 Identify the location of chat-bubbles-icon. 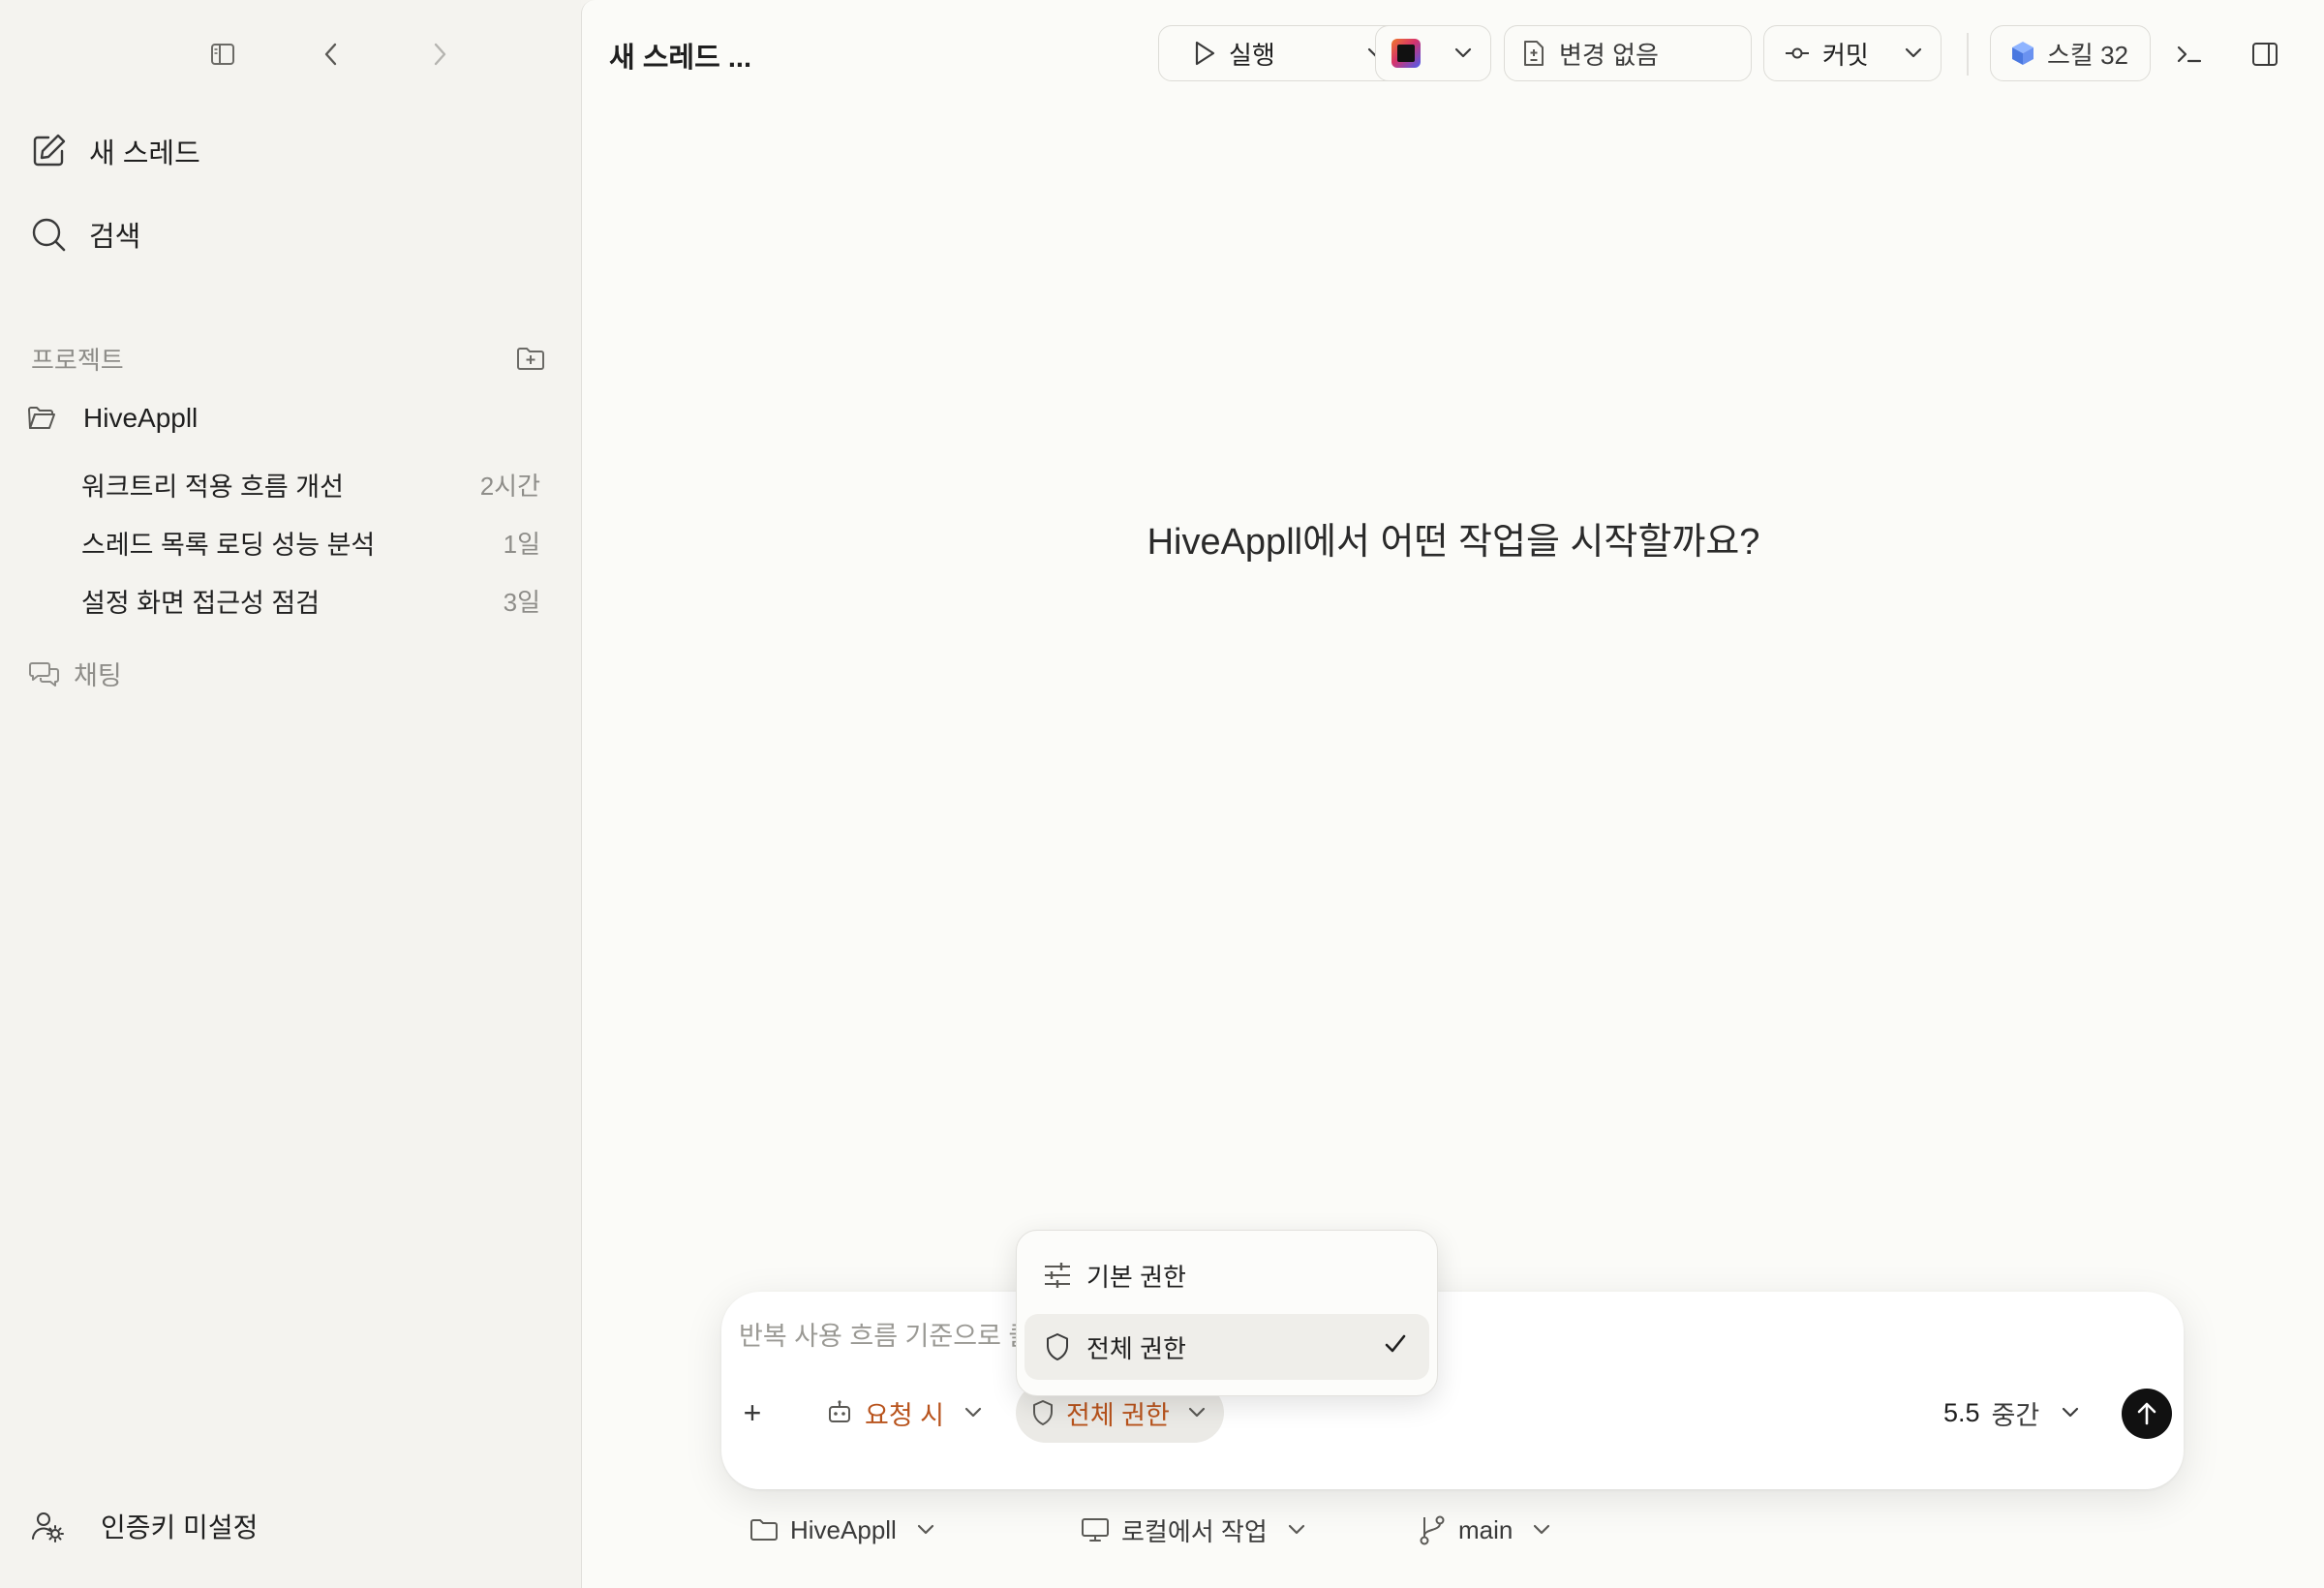
(45, 673).